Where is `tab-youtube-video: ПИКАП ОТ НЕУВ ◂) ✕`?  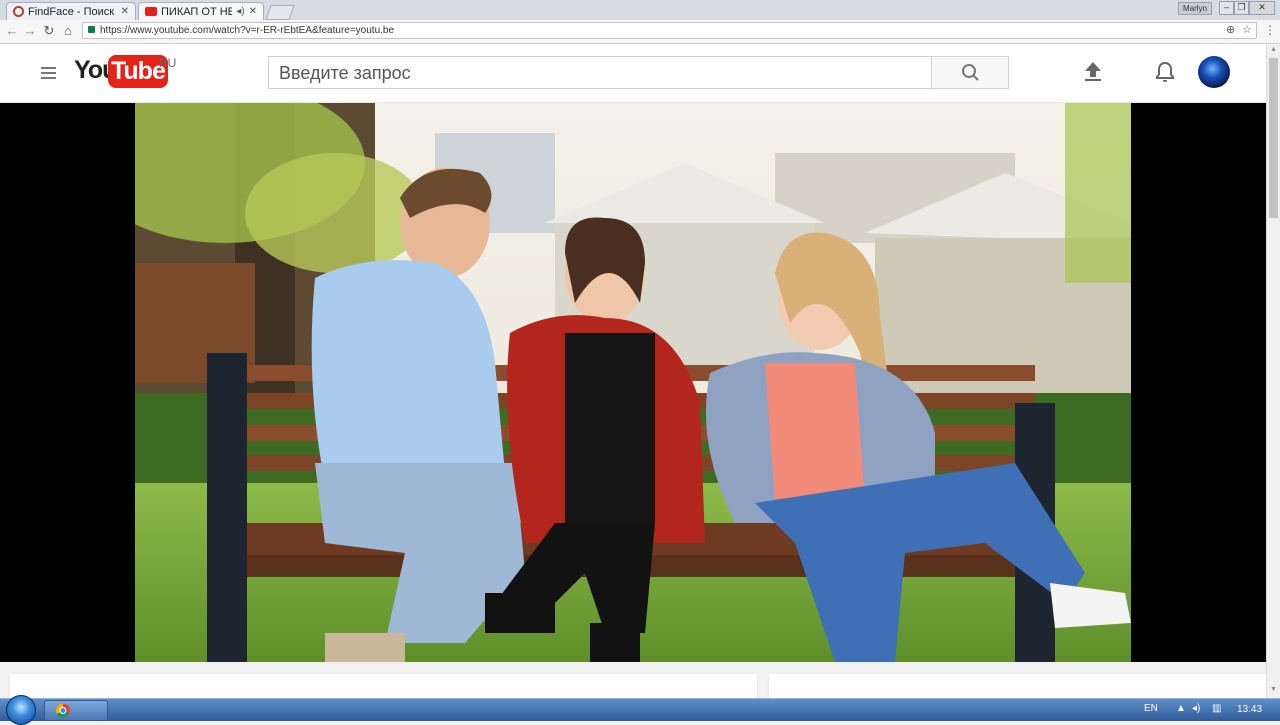
tab-youtube-video: ПИКАП ОТ НЕУВ ◂) ✕ is located at coordinates (201, 11).